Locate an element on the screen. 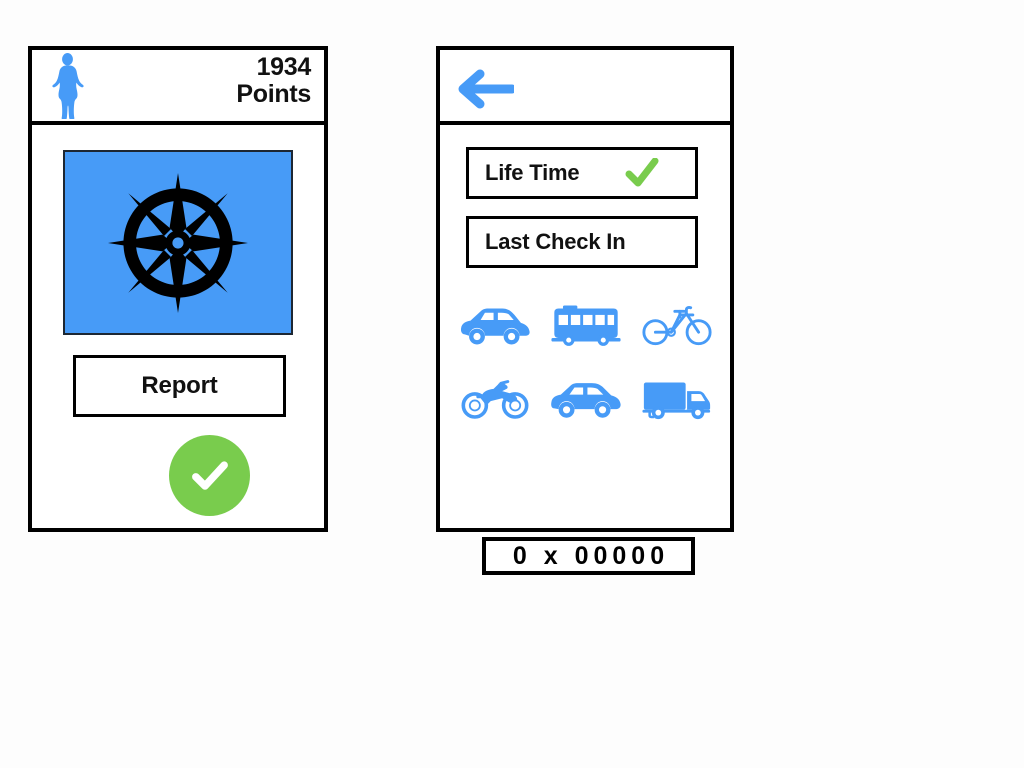  report-button-label: Report is located at coordinates (179, 385).